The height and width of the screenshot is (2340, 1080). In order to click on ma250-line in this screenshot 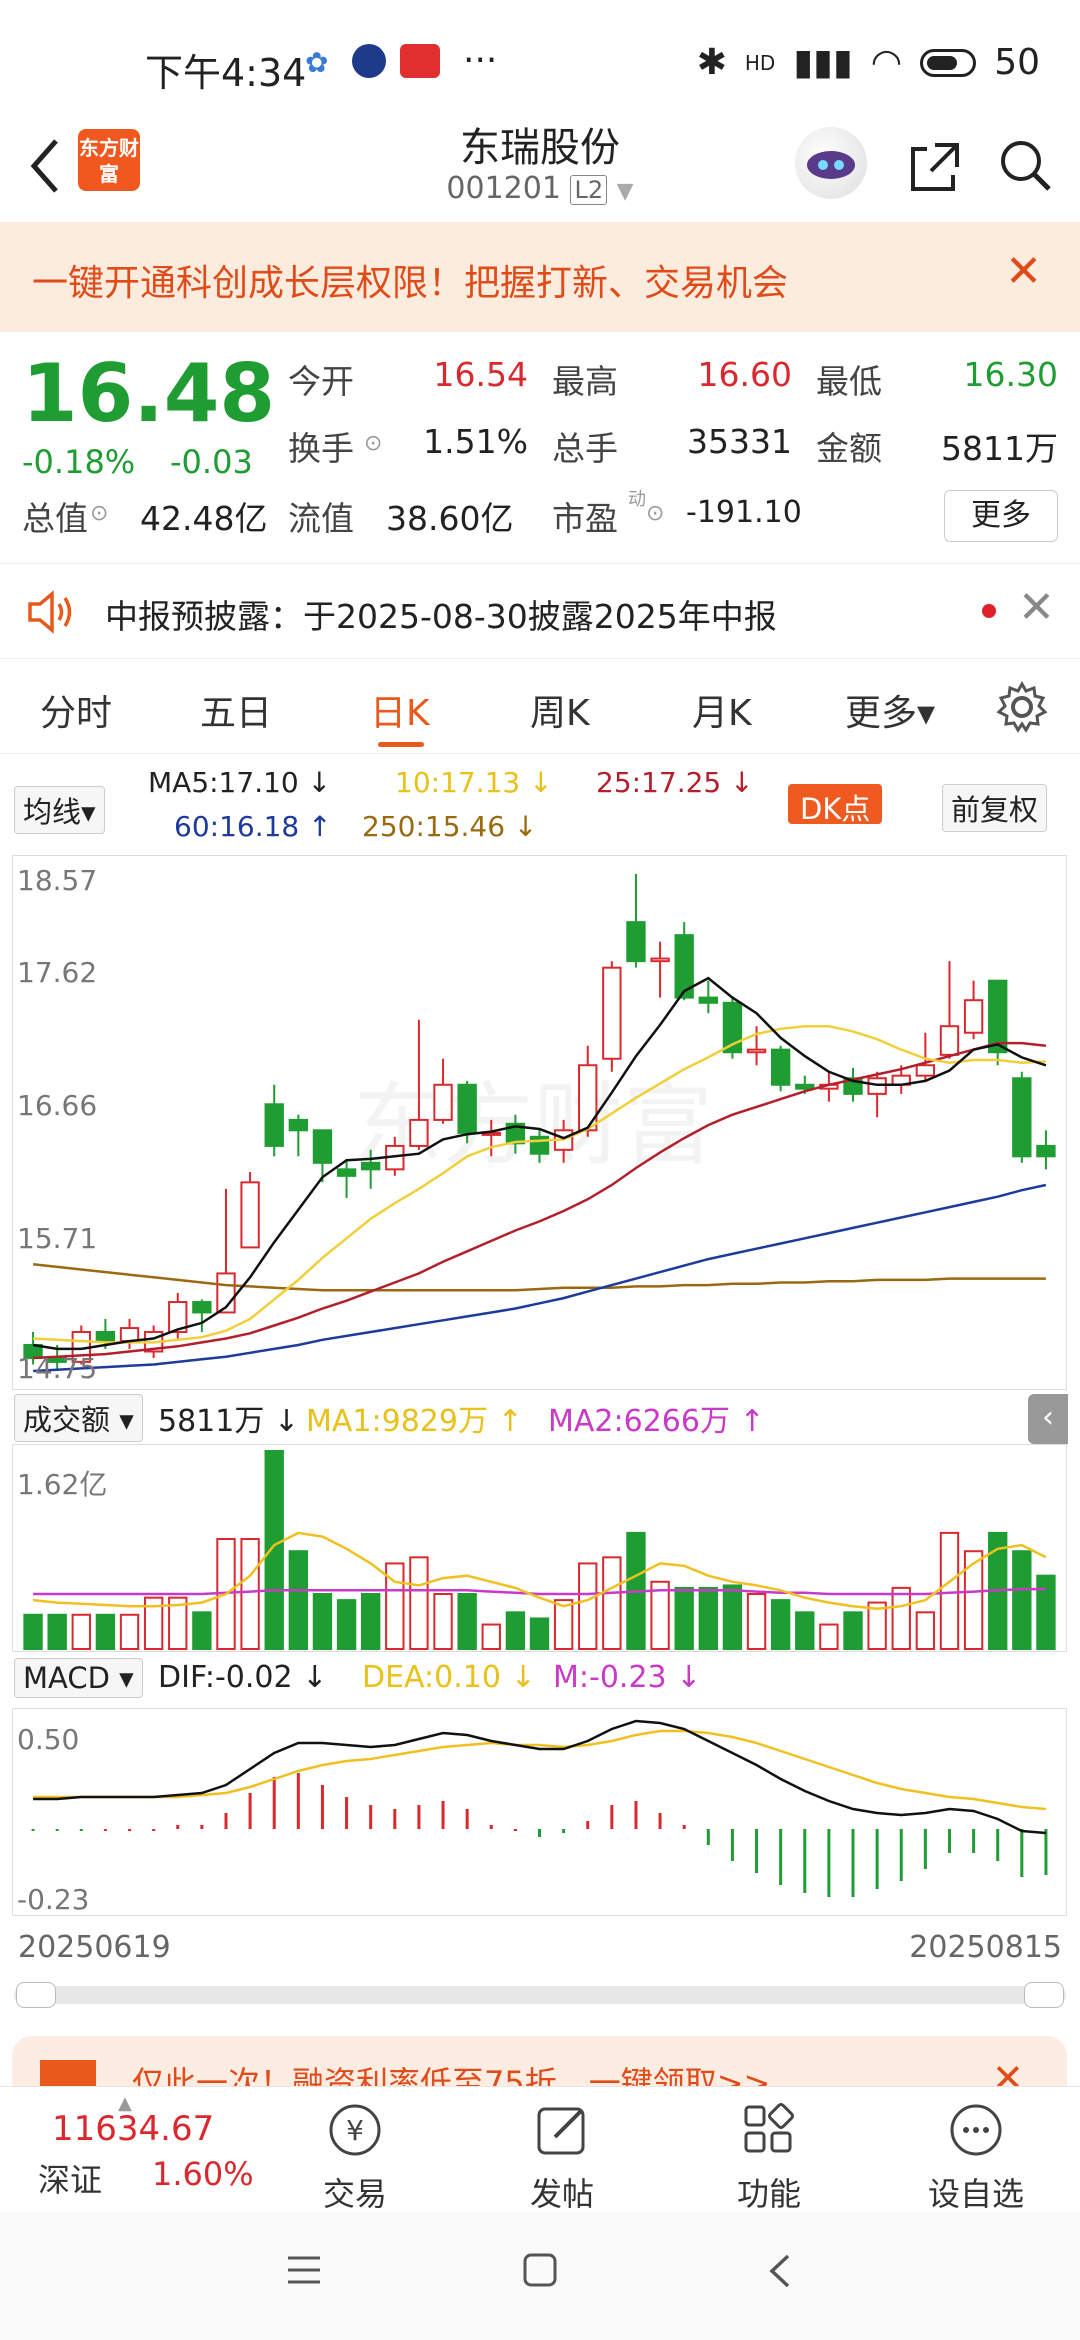, I will do `click(539, 1277)`.